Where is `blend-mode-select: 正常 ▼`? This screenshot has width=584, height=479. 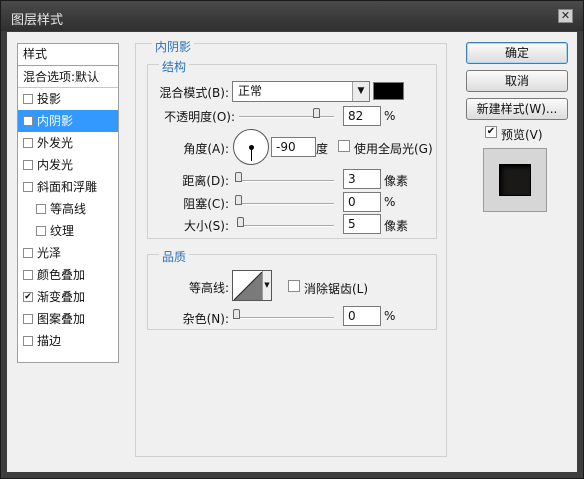 blend-mode-select: 正常 ▼ is located at coordinates (301, 91).